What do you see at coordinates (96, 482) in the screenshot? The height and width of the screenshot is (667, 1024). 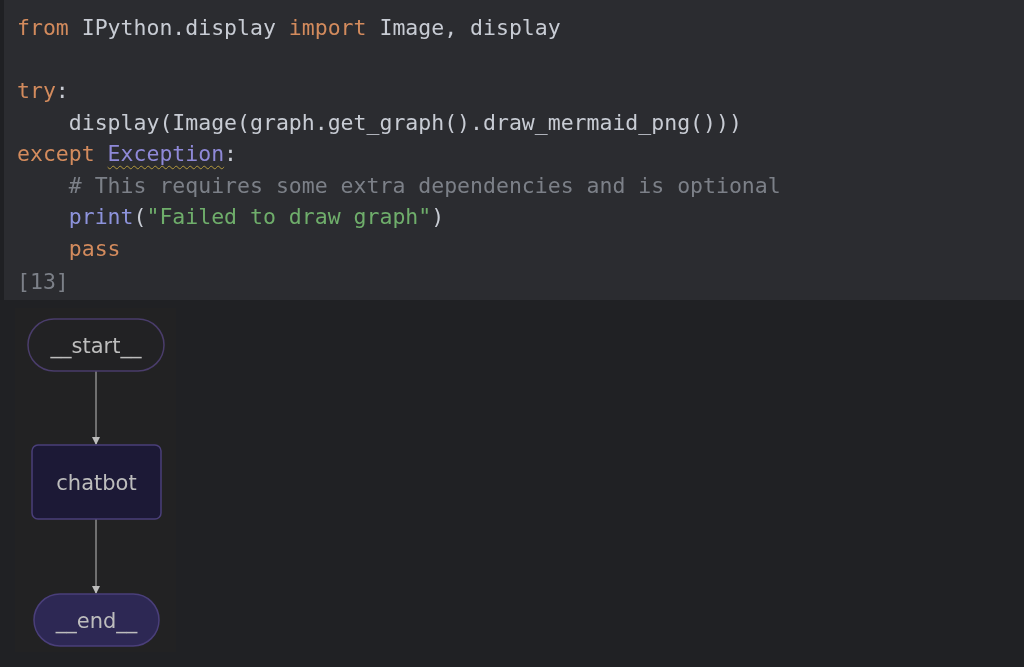 I see `graph-node: chatbot` at bounding box center [96, 482].